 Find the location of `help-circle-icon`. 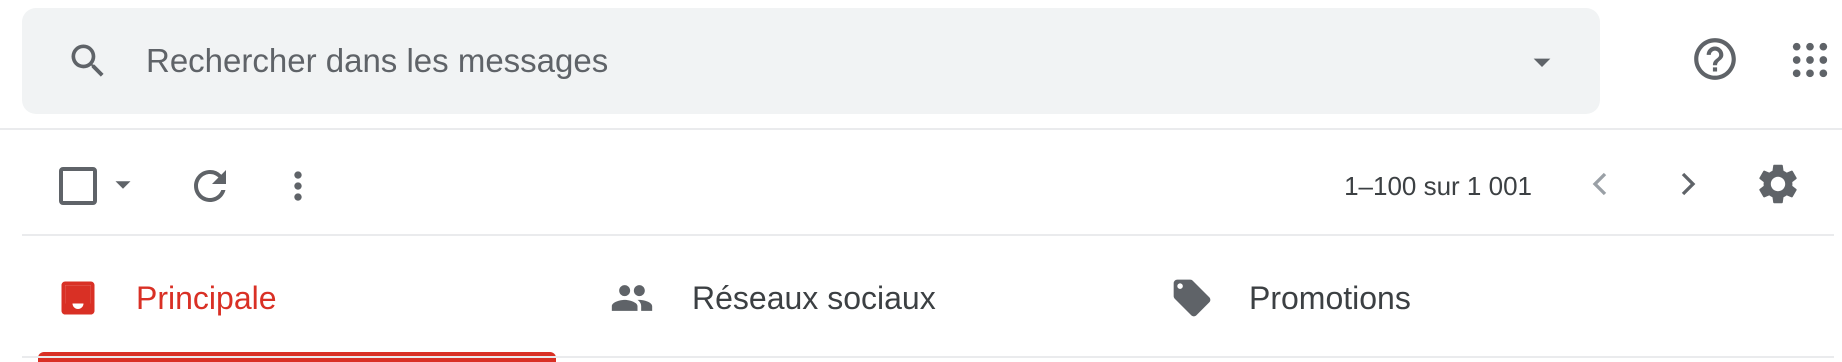

help-circle-icon is located at coordinates (1715, 59).